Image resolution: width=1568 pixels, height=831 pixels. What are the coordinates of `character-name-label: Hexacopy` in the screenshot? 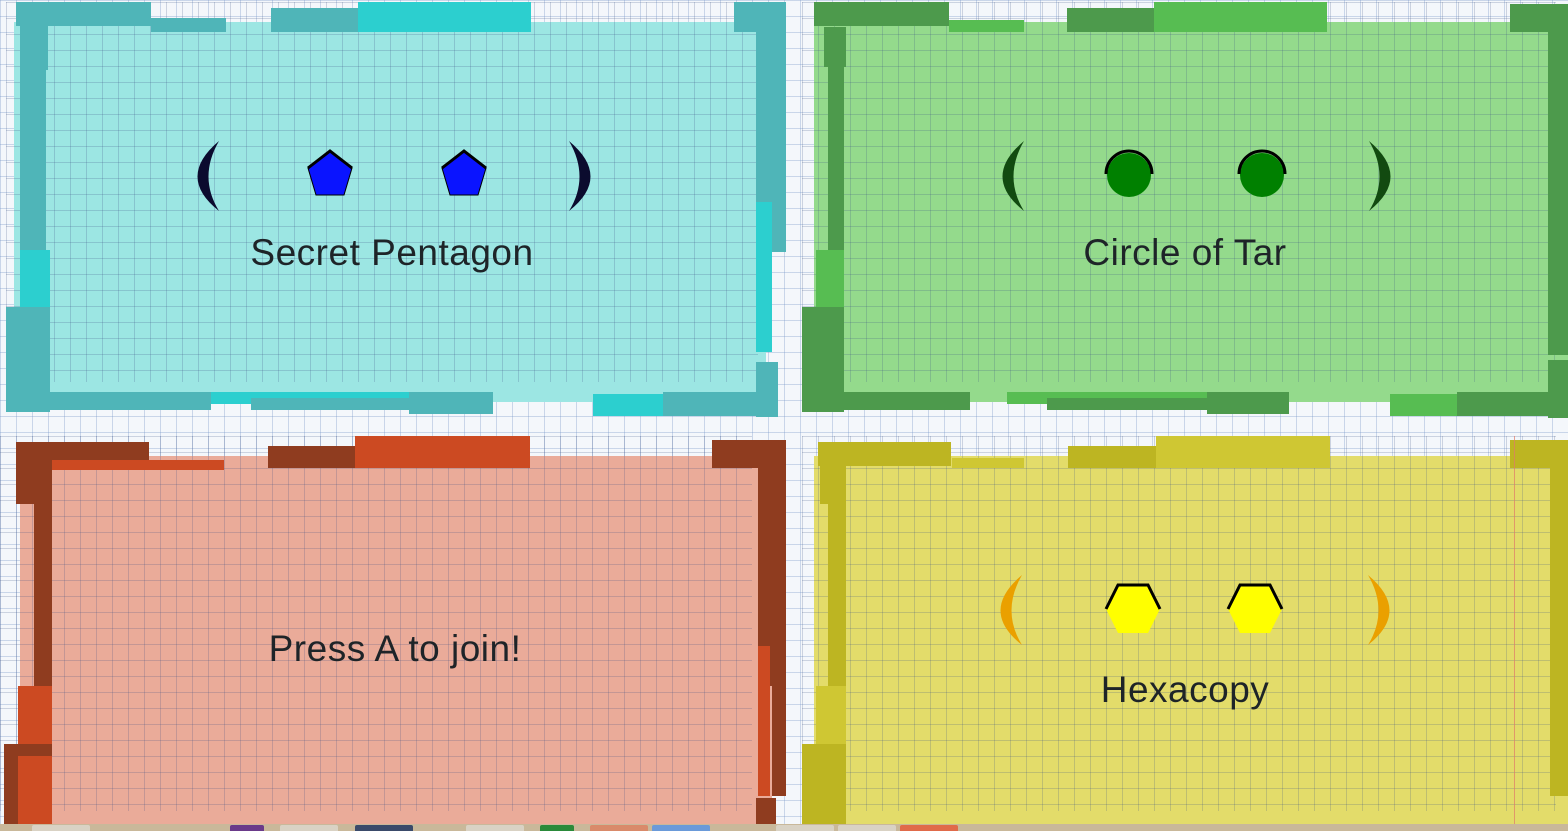 It's located at (1185, 689).